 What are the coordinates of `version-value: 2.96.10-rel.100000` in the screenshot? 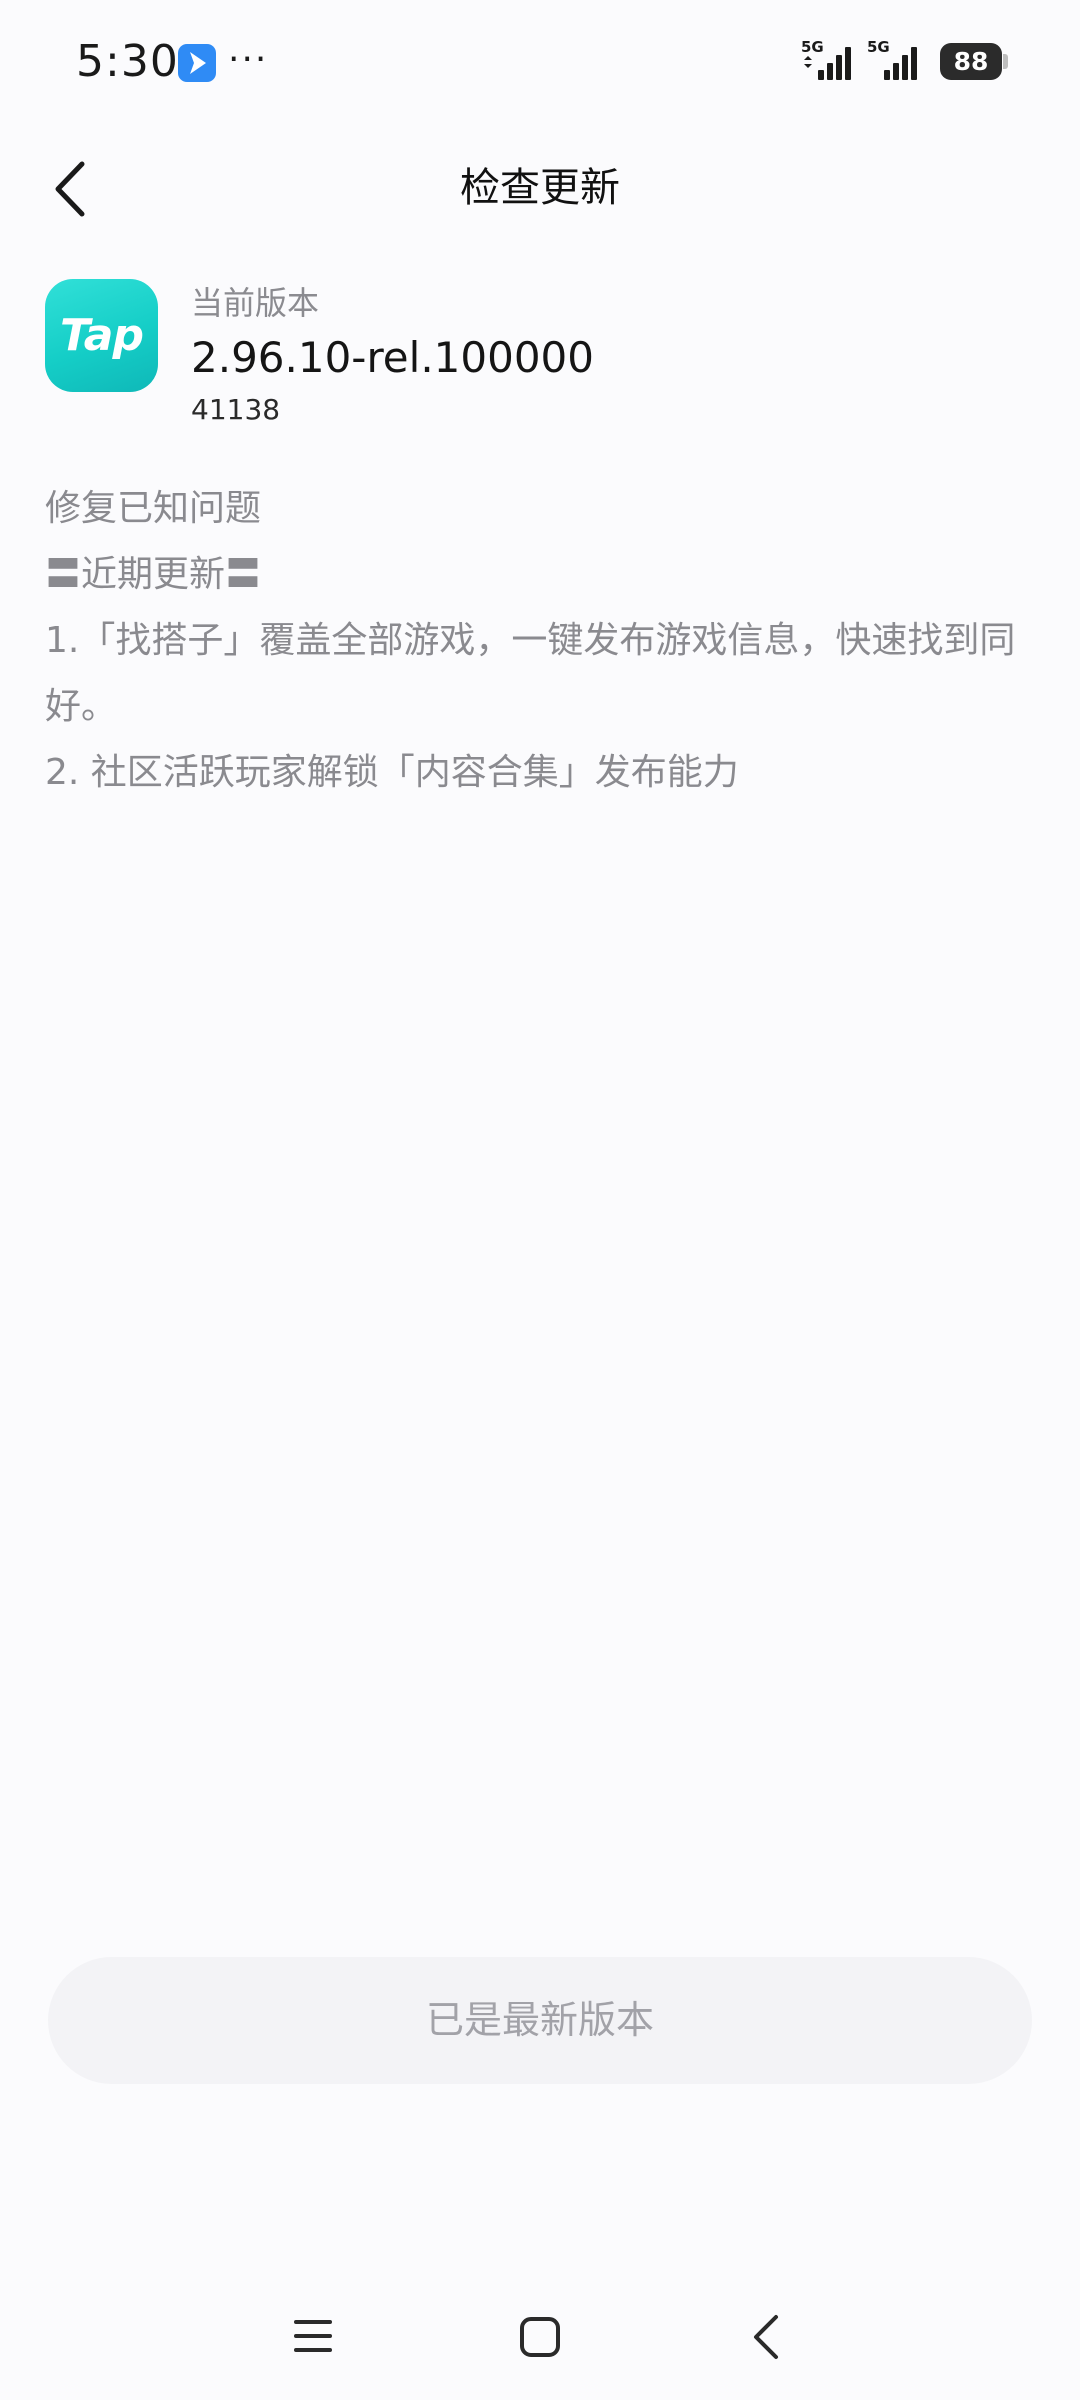 It's located at (392, 357).